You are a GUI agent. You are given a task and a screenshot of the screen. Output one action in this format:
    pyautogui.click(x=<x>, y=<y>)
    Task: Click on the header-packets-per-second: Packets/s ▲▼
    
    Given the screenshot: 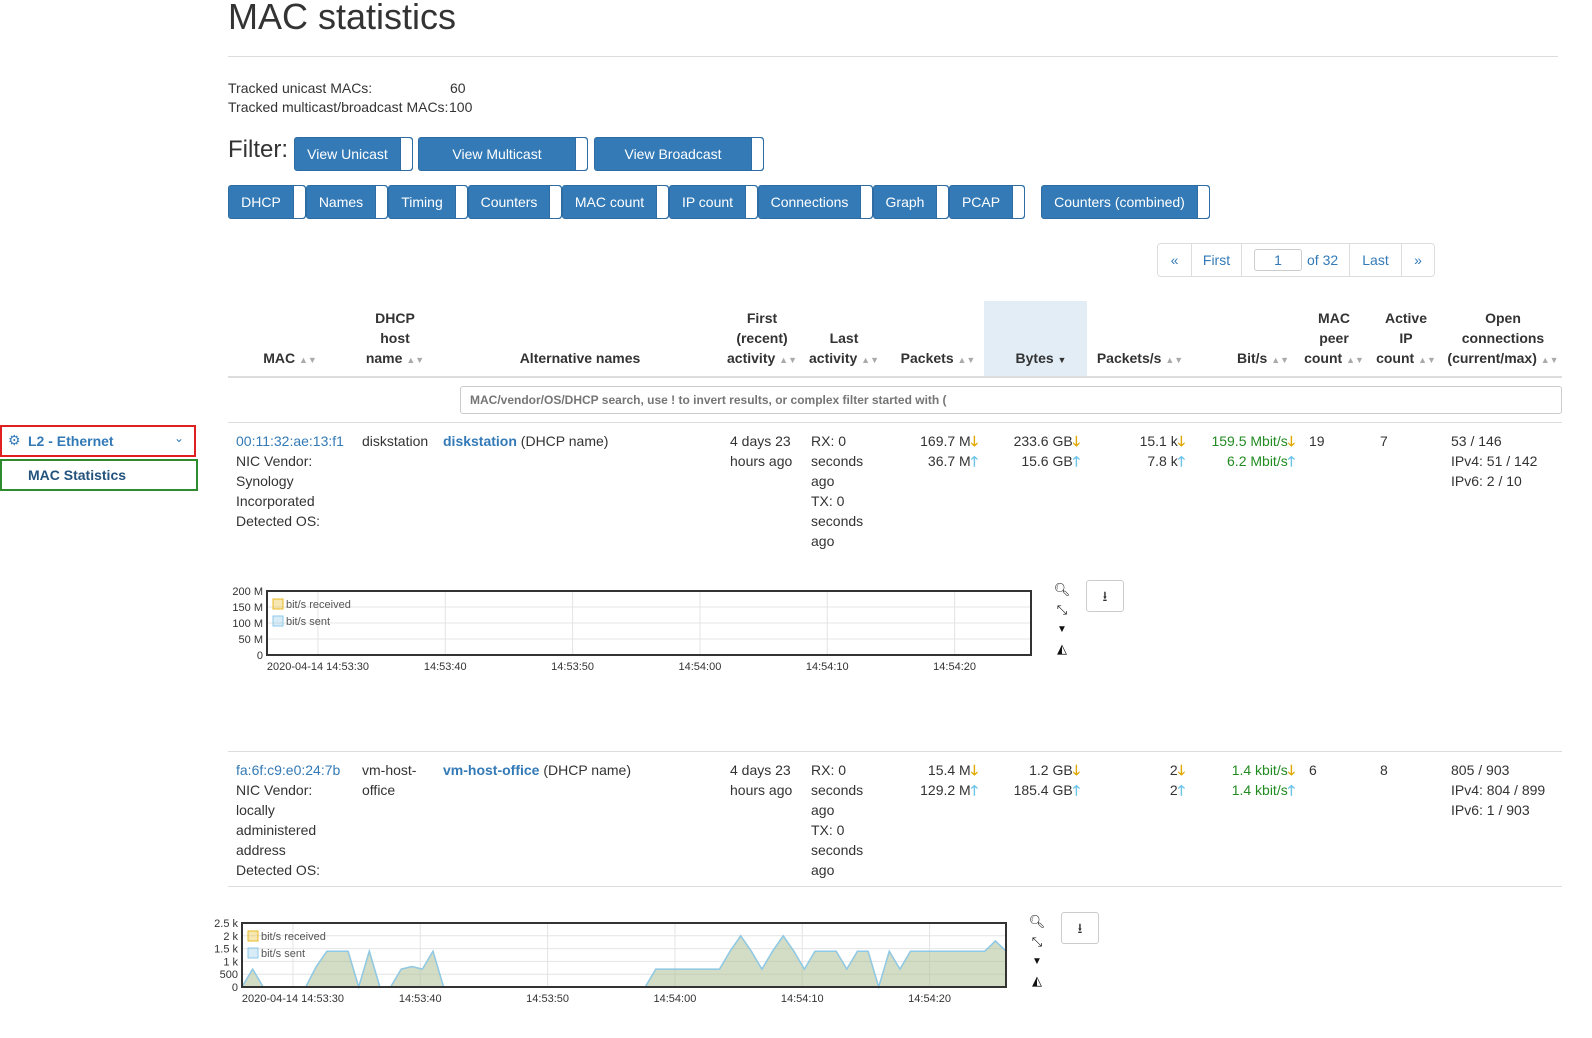 What is the action you would take?
    pyautogui.click(x=1140, y=359)
    